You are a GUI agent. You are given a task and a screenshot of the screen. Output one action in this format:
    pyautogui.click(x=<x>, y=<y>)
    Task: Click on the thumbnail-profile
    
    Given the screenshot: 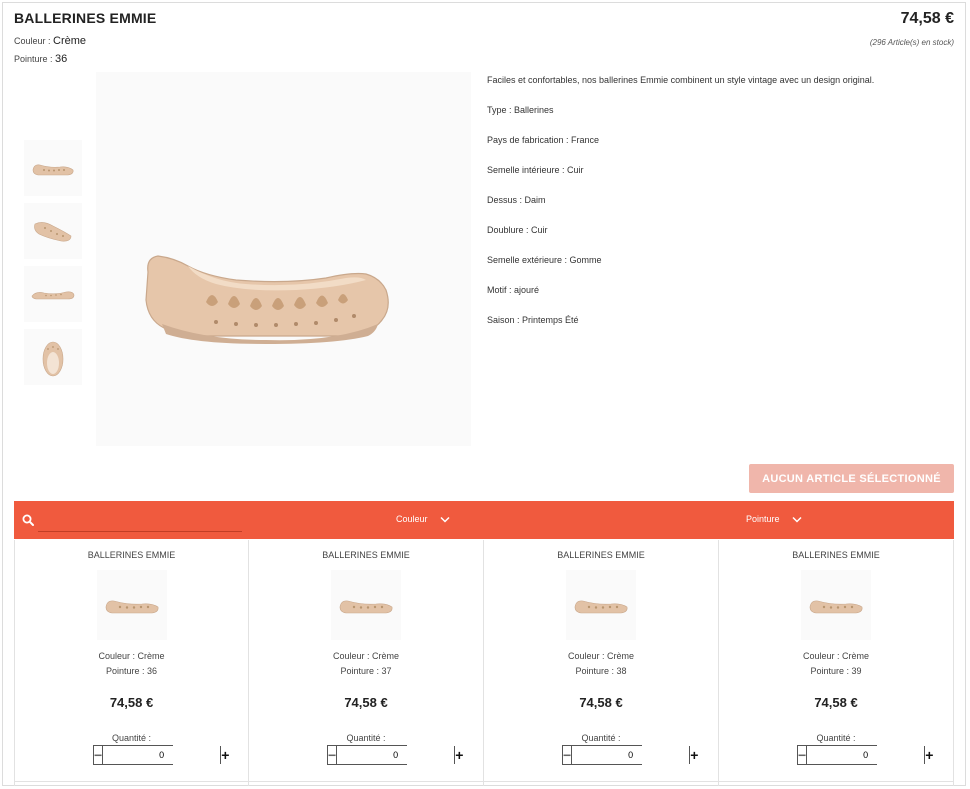 What is the action you would take?
    pyautogui.click(x=53, y=294)
    